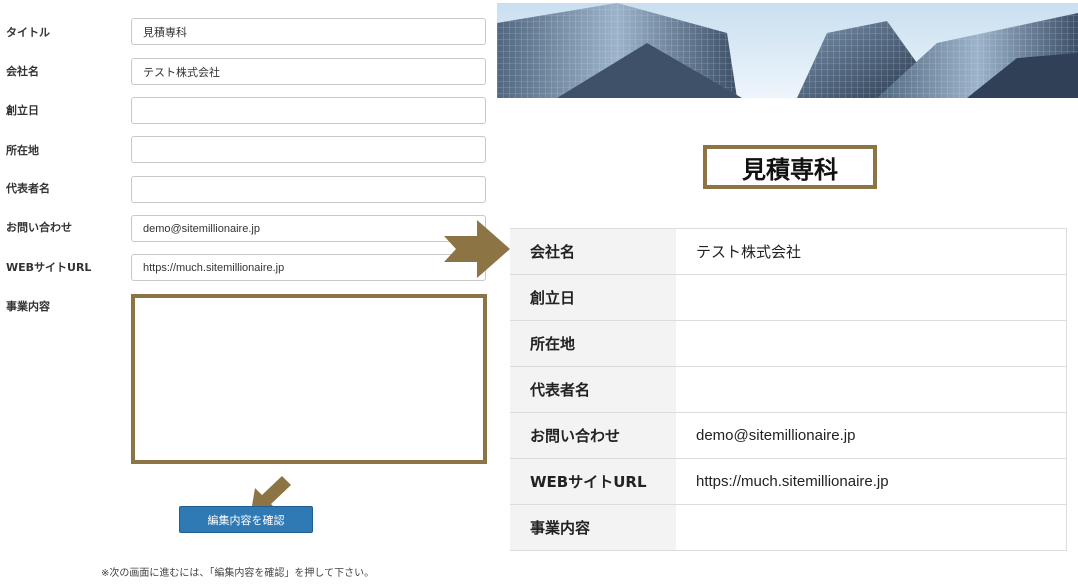 The image size is (1078, 584). What do you see at coordinates (593, 527) in the screenshot?
I see `row-label: 事業内容` at bounding box center [593, 527].